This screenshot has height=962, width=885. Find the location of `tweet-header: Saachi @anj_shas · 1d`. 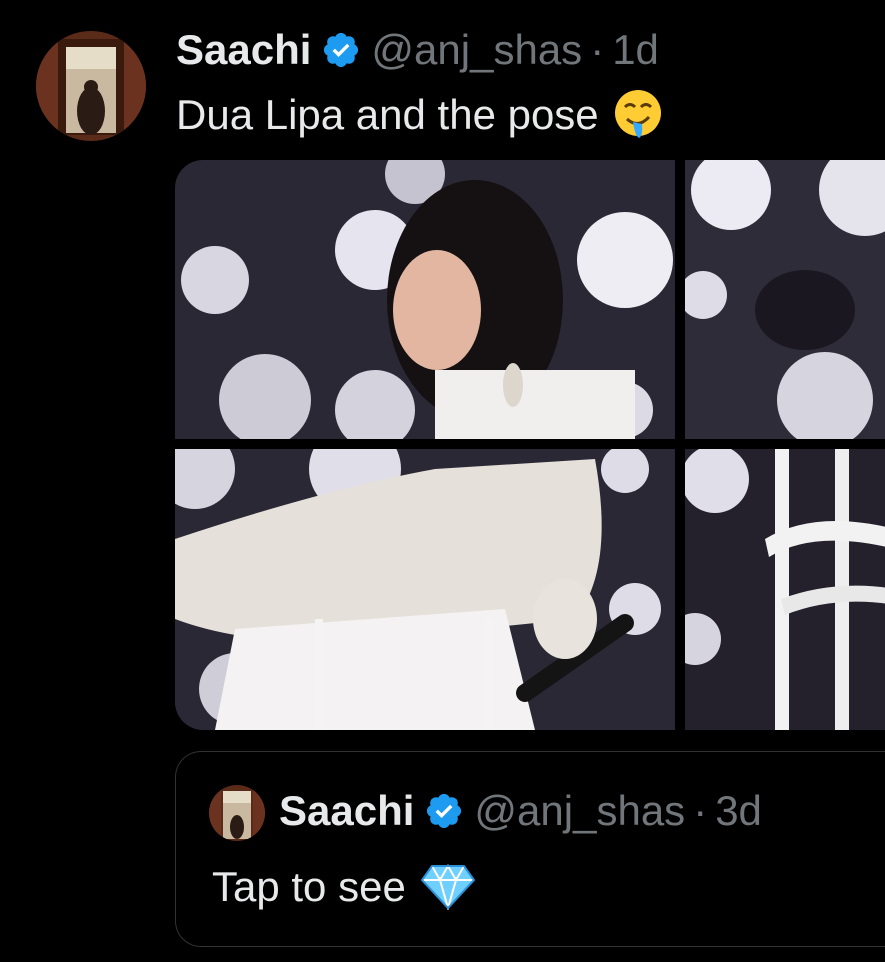

tweet-header: Saachi @anj_shas · 1d is located at coordinates (417, 50).